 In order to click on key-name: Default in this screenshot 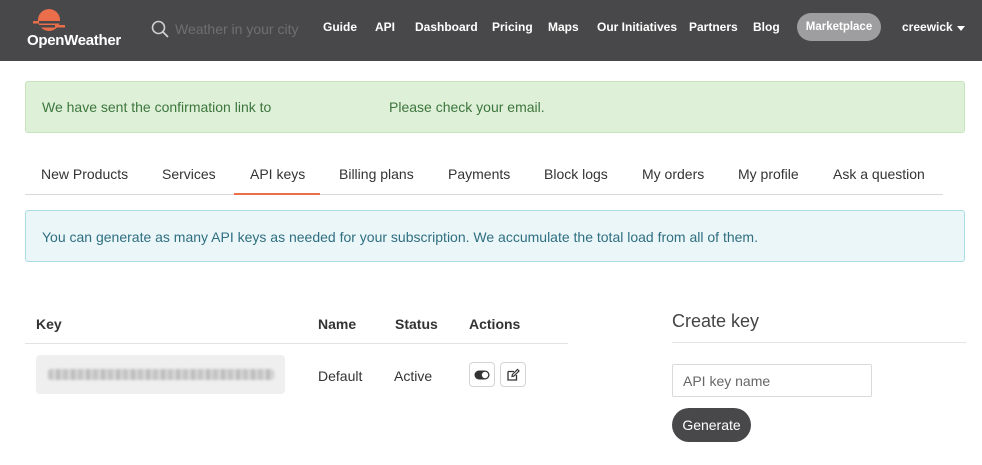, I will do `click(340, 376)`.